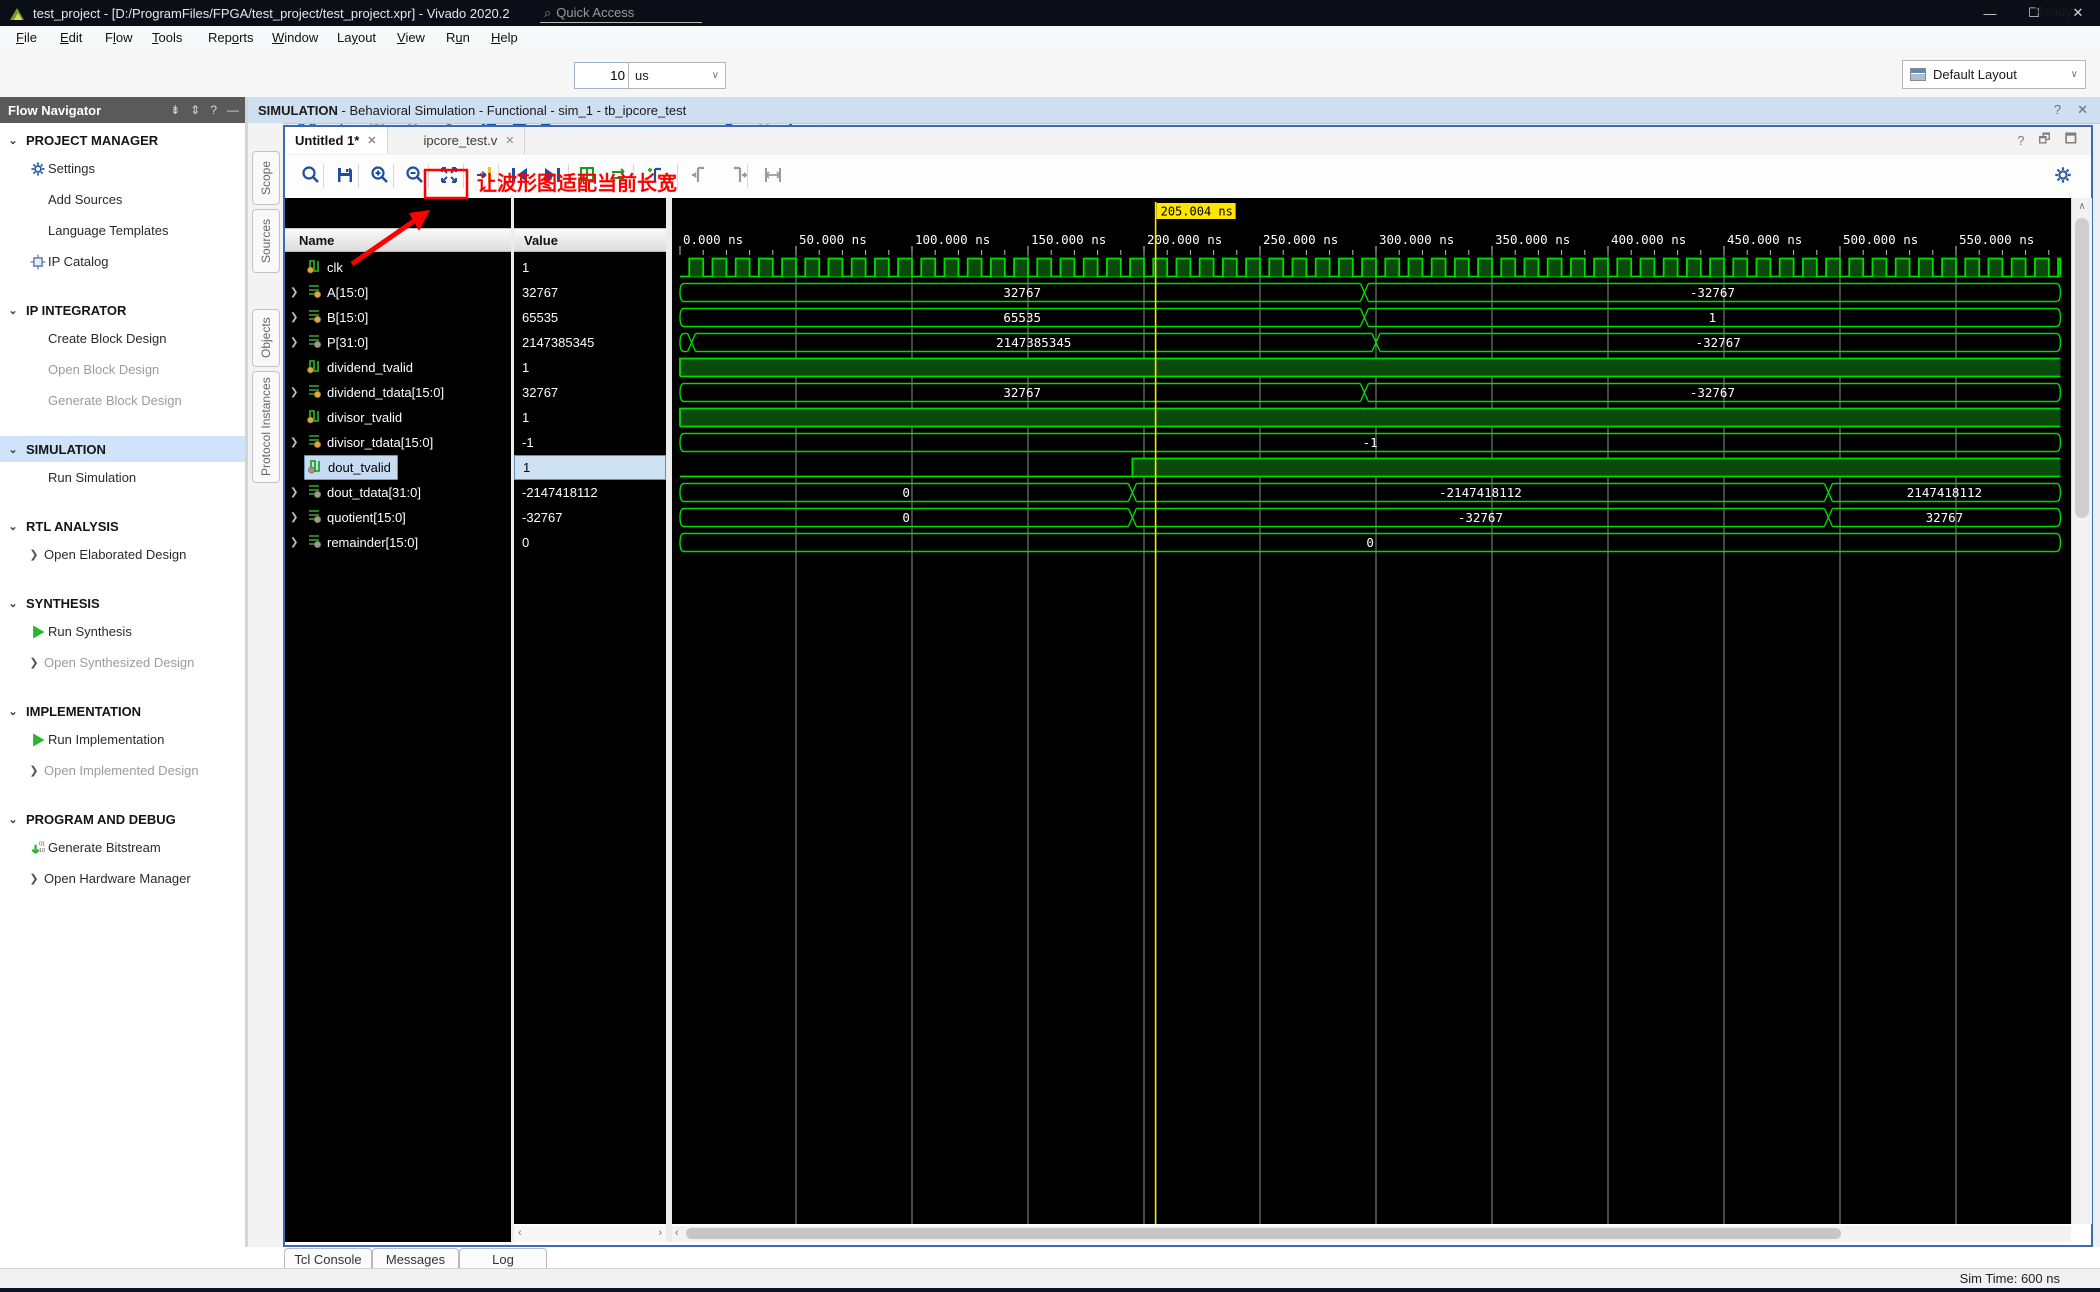  I want to click on menu-run: Run, so click(458, 38).